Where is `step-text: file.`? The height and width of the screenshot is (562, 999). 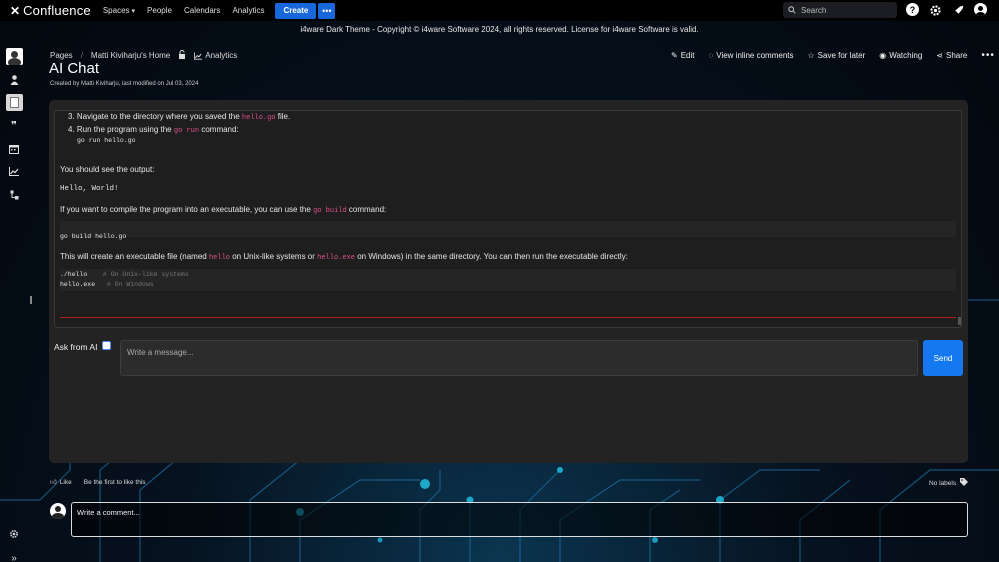
step-text: file. is located at coordinates (284, 116).